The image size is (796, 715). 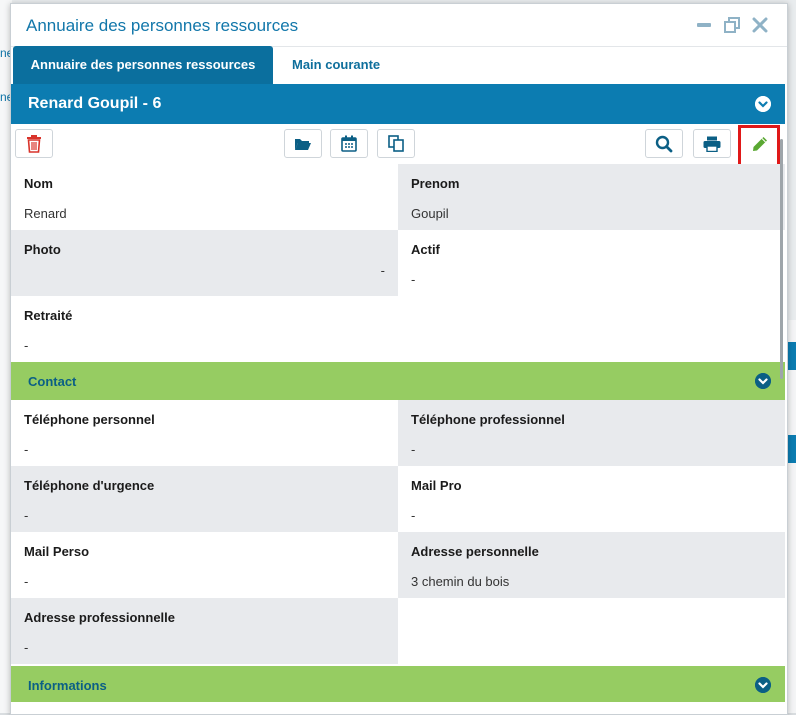 What do you see at coordinates (204, 197) in the screenshot?
I see `field-nom: Nom Renard` at bounding box center [204, 197].